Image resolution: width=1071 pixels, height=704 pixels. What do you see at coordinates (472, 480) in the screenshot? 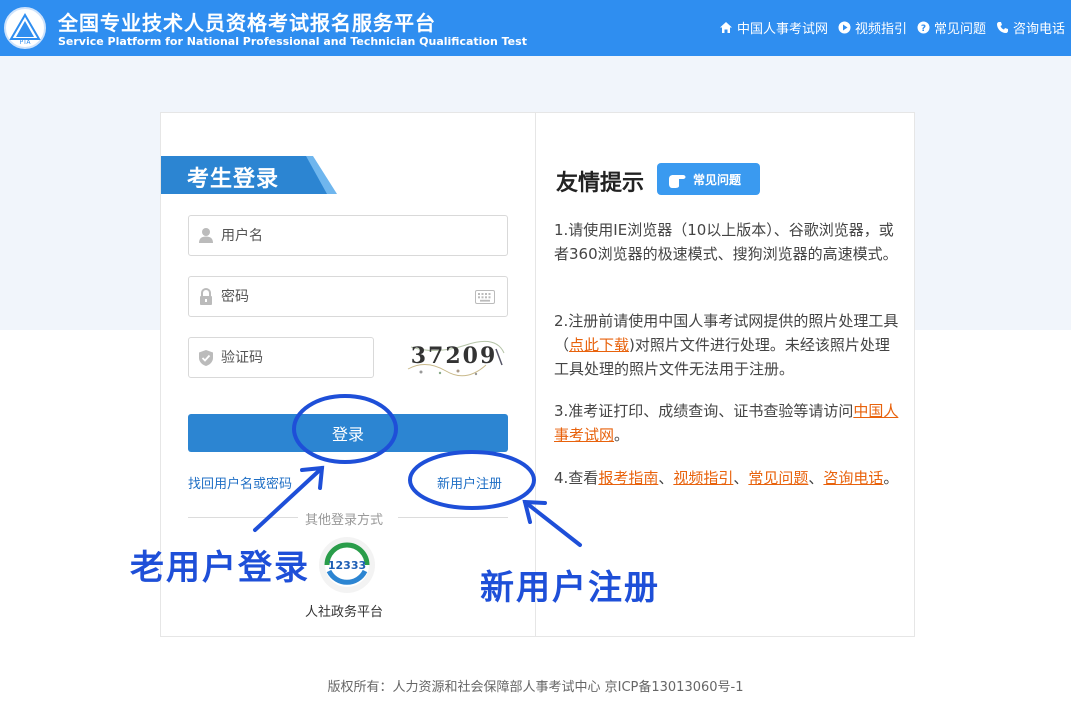
I see `register-link-highlight-ellipse` at bounding box center [472, 480].